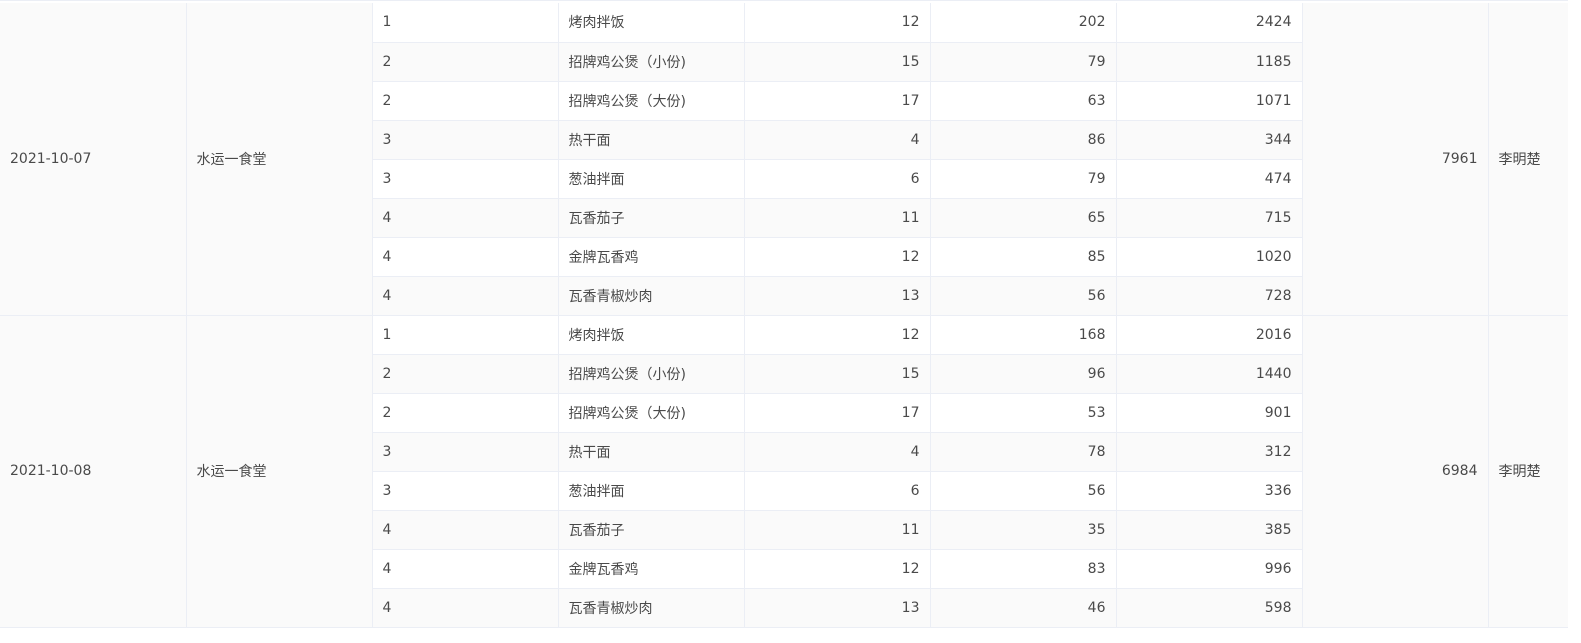  I want to click on amount-cell: 598, so click(1209, 608).